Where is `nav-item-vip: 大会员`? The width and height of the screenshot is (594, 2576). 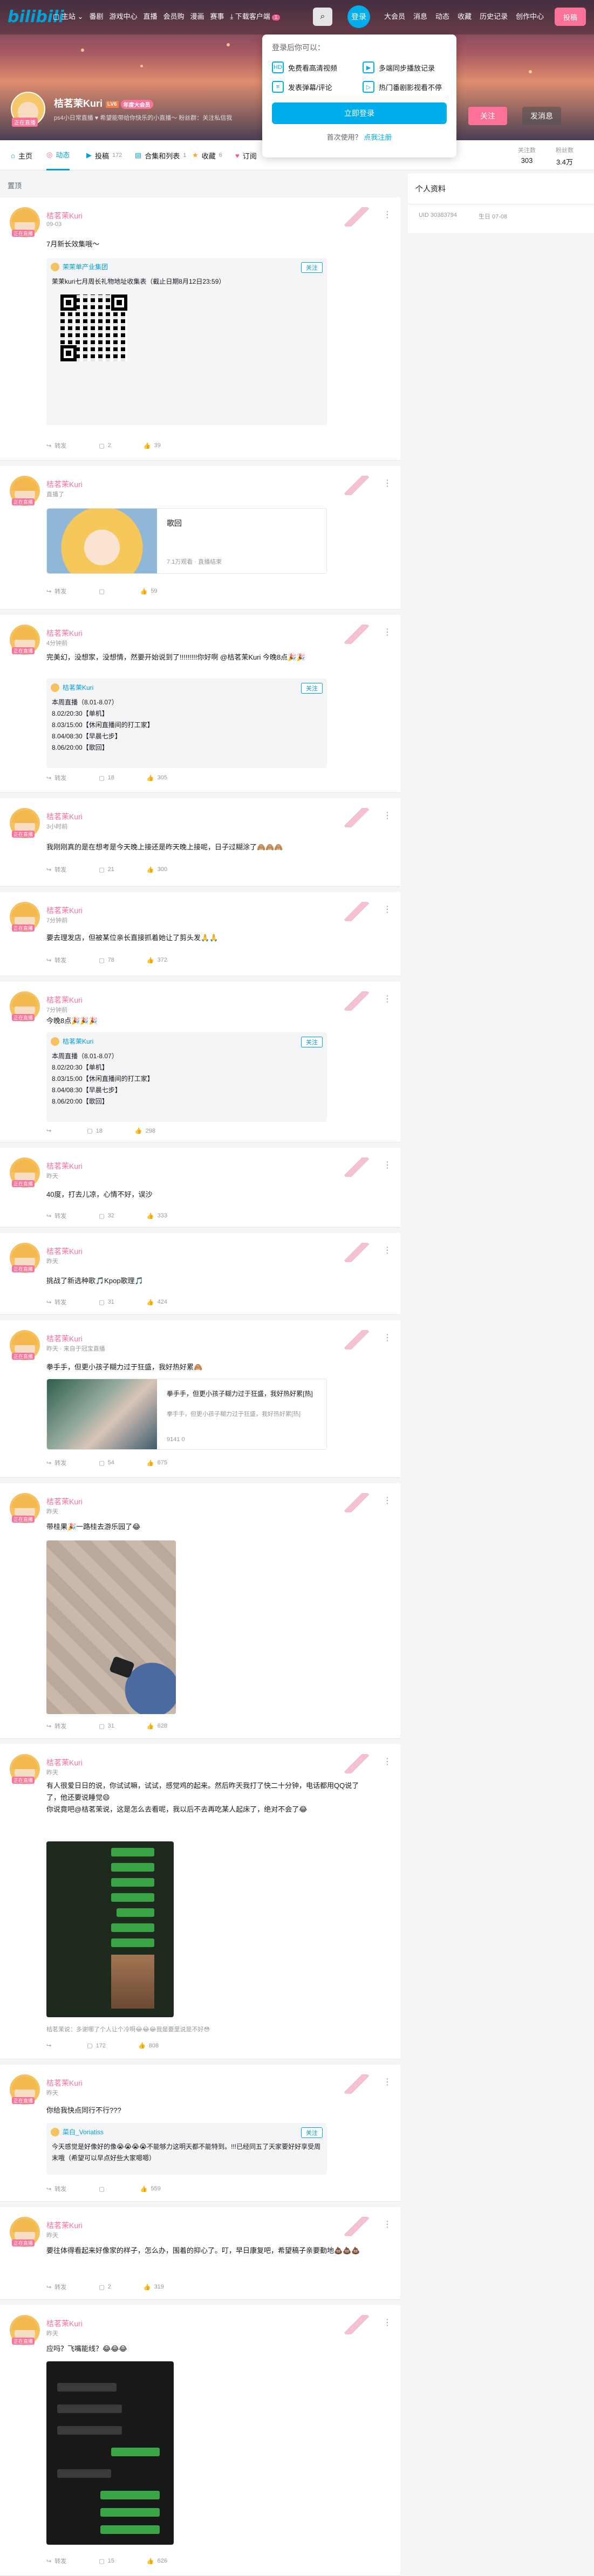
nav-item-vip: 大会员 is located at coordinates (394, 16).